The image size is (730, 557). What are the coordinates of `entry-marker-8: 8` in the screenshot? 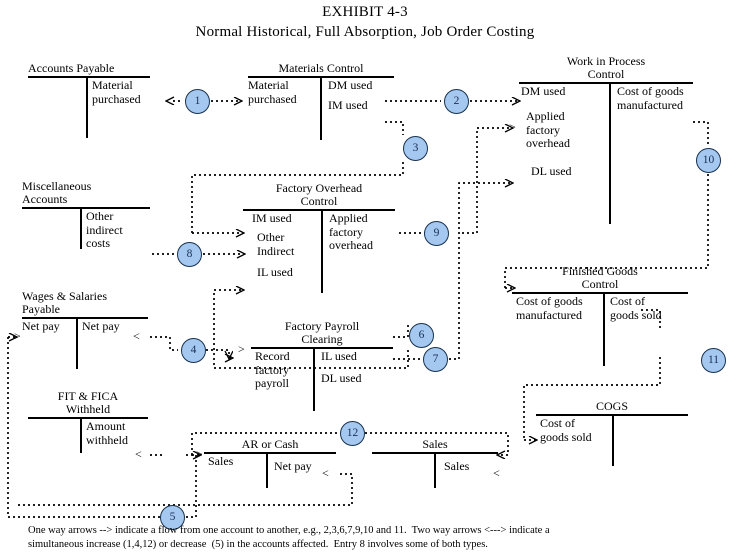 It's located at (189, 254).